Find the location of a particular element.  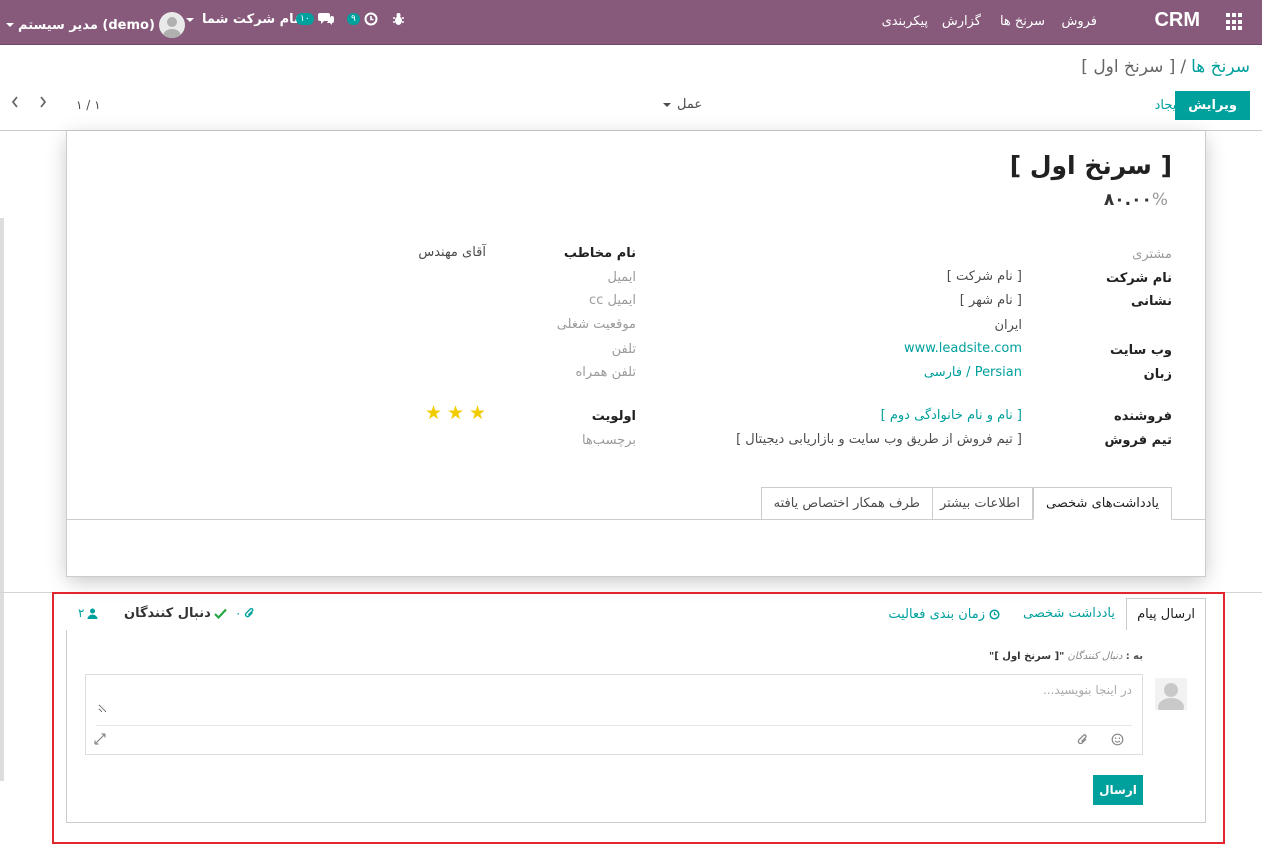

pager-value: ۱ / ۱ is located at coordinates (88, 105).